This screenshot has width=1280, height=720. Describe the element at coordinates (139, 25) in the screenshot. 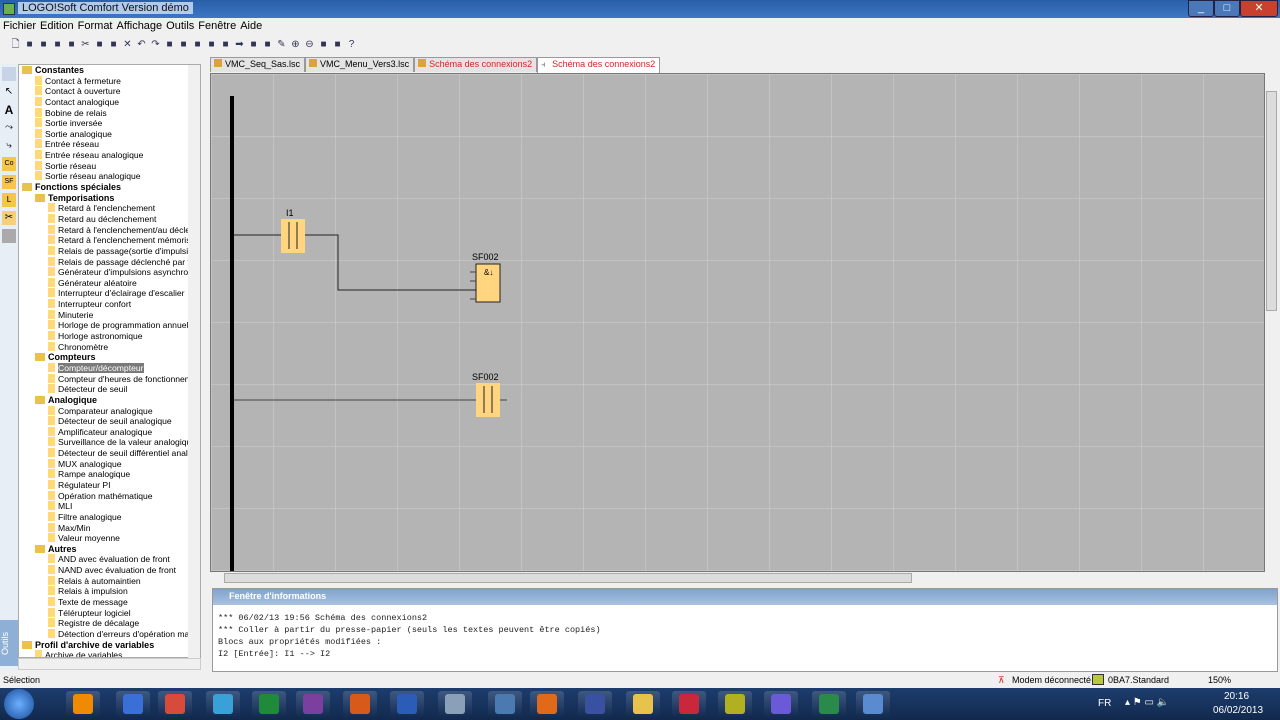

I see `menu-affichage: Affichage` at that location.